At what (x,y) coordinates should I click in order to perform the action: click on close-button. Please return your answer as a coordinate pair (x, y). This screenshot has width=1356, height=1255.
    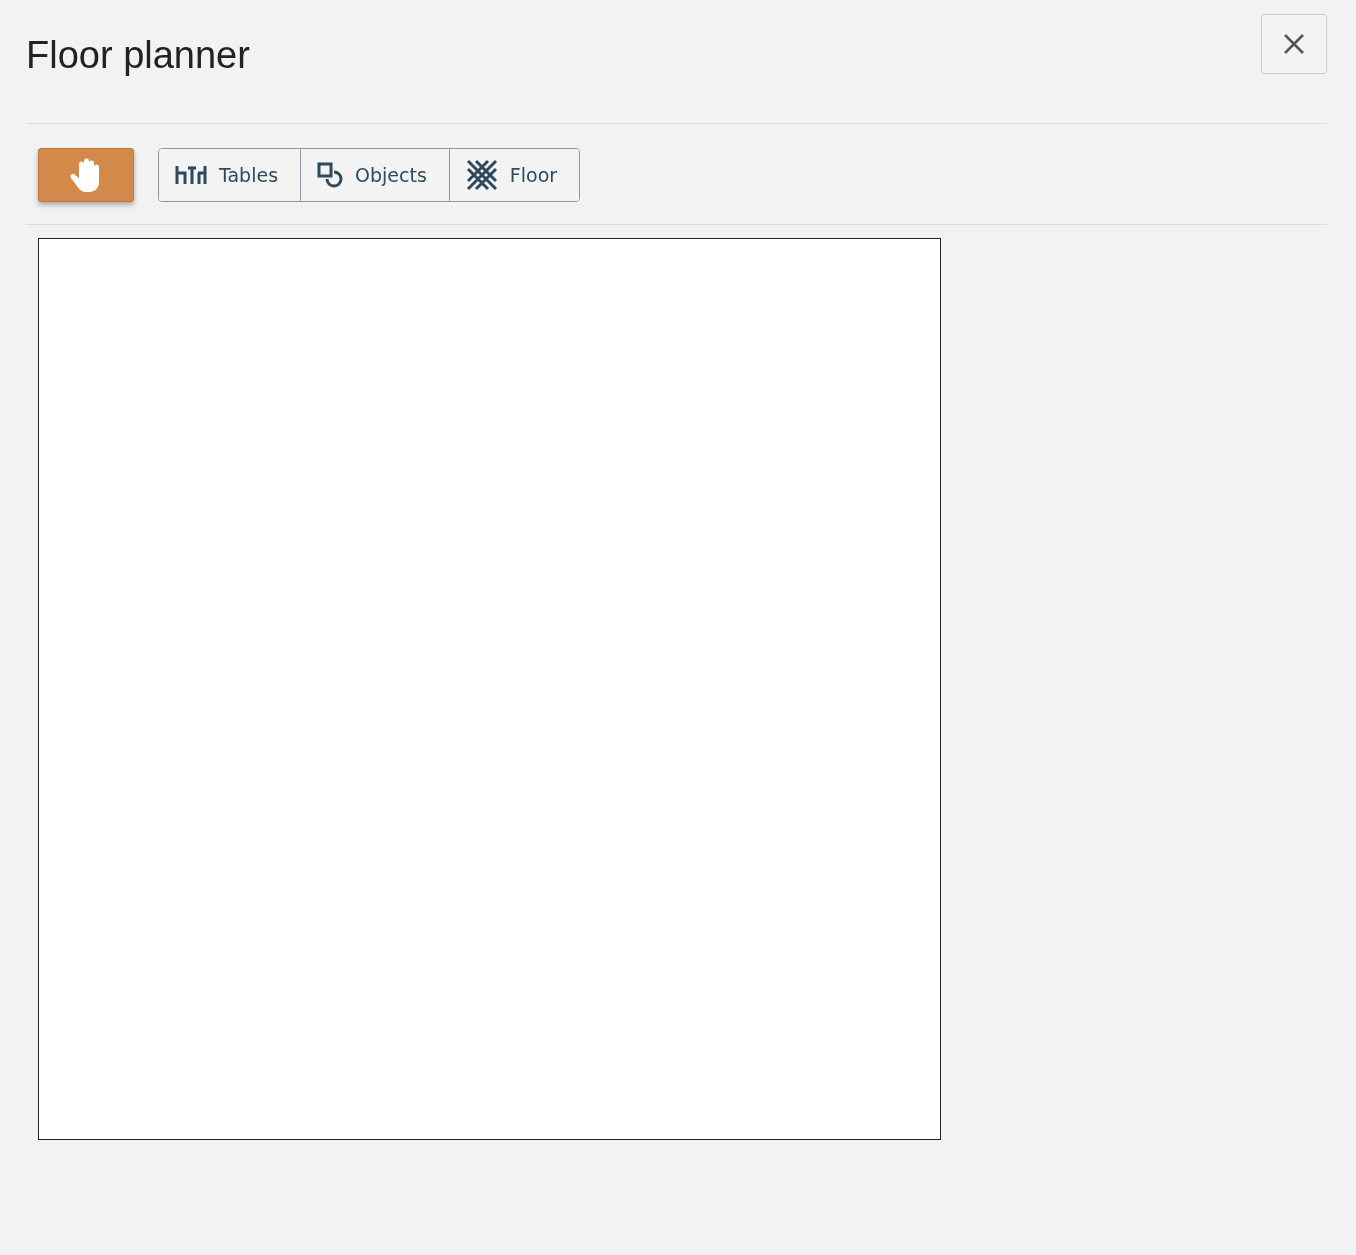
    Looking at the image, I should click on (1294, 44).